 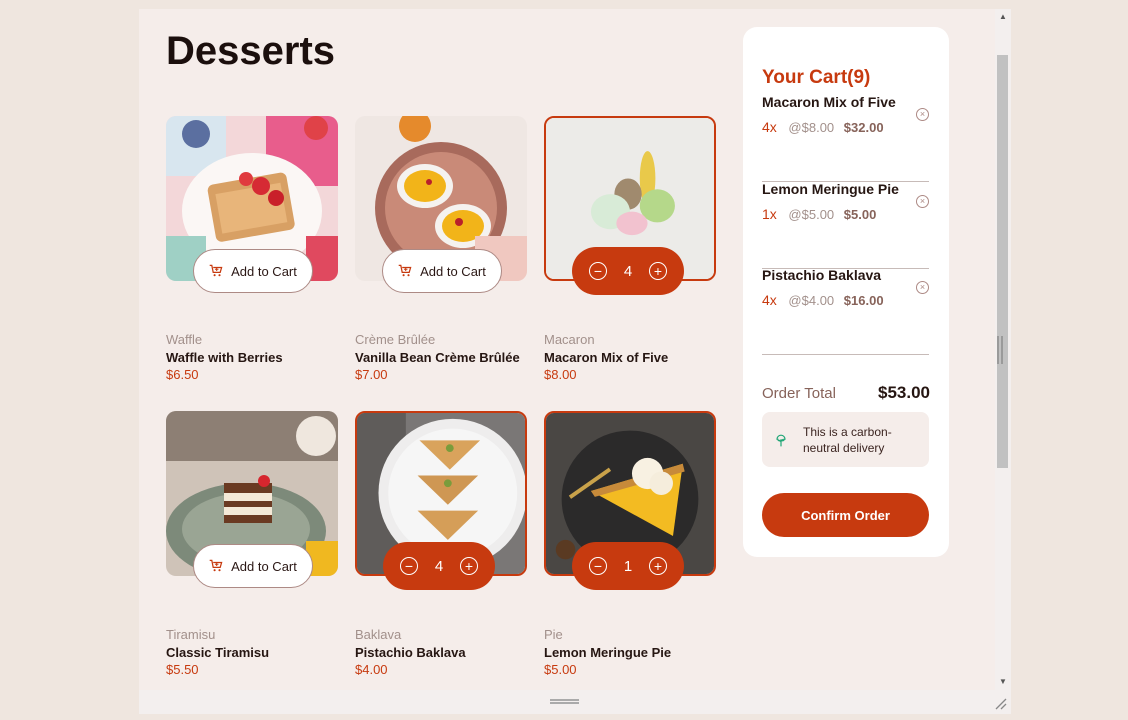 I want to click on bottom-bar, so click(x=575, y=702).